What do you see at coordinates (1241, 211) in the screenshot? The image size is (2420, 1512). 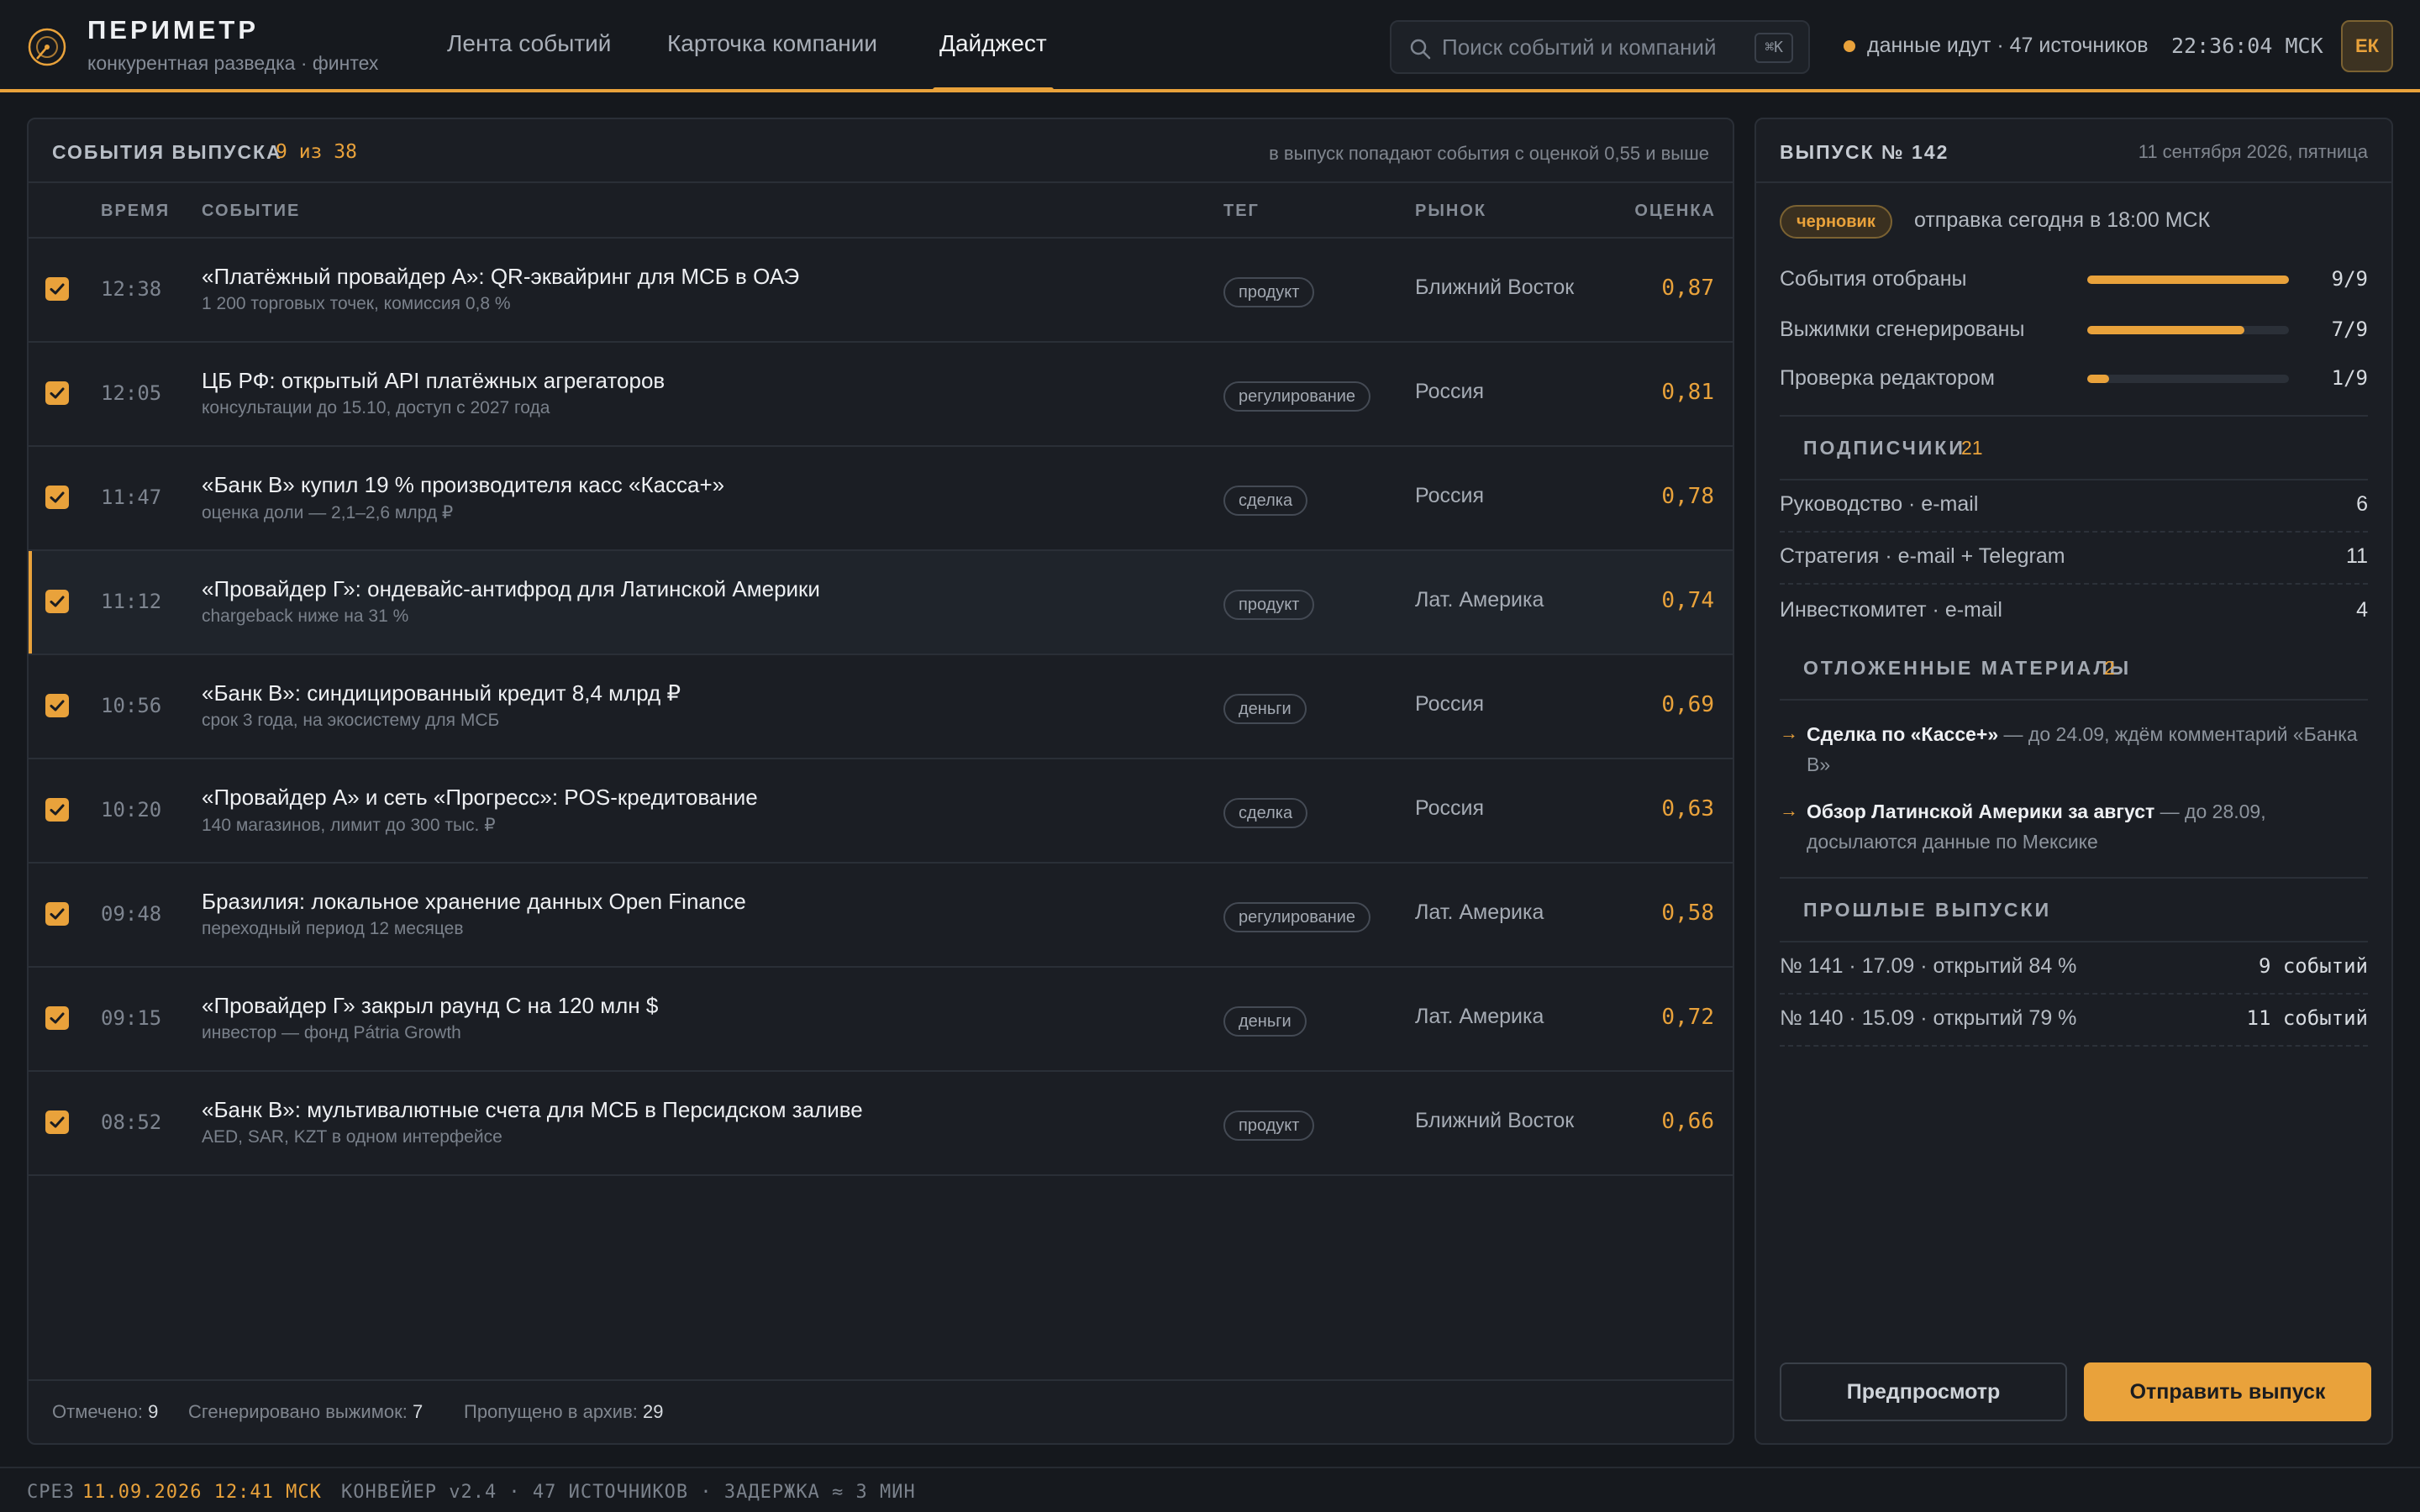 I see `col-tag: ТЕГ` at bounding box center [1241, 211].